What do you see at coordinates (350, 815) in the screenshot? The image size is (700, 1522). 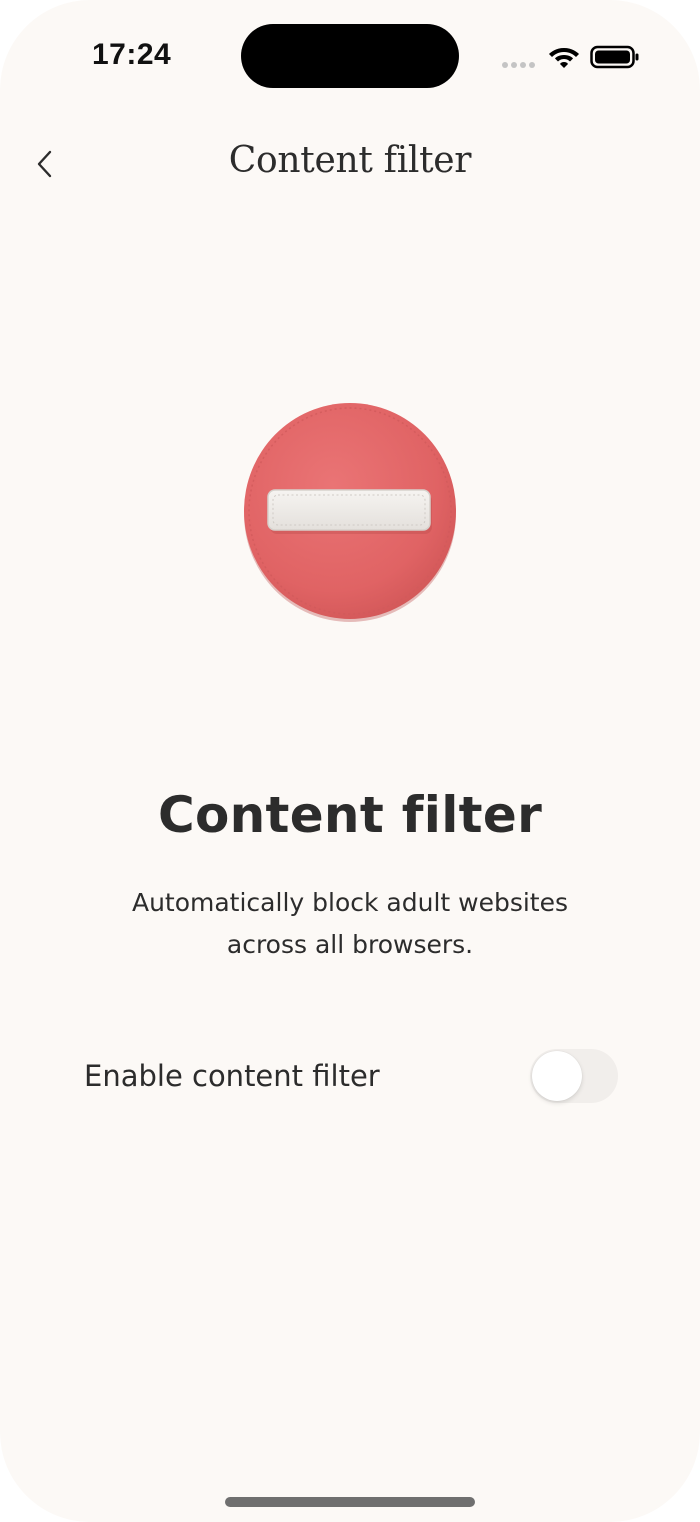 I see `heading: Content filter` at bounding box center [350, 815].